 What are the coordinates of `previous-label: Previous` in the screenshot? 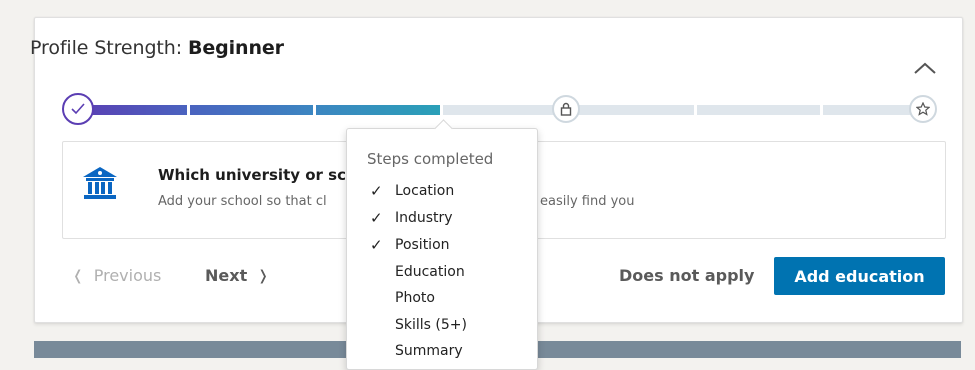 It's located at (127, 275).